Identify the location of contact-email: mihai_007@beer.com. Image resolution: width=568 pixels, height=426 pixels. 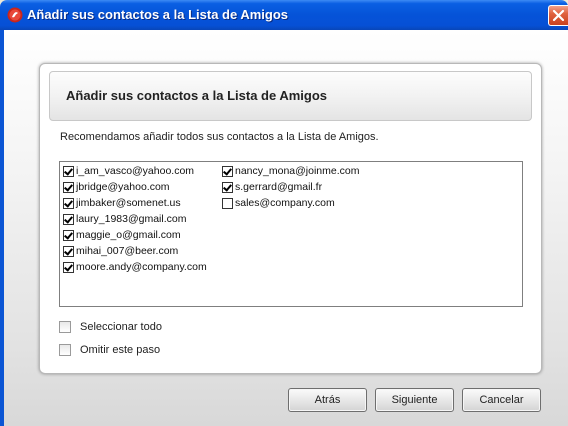
(127, 251).